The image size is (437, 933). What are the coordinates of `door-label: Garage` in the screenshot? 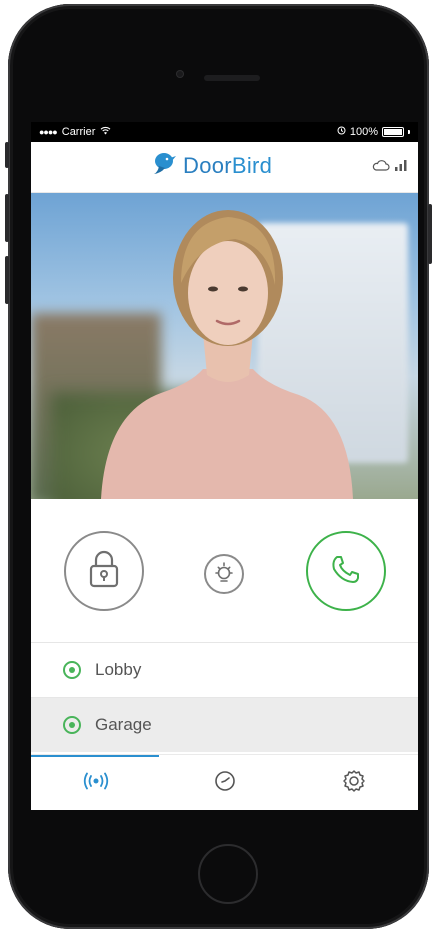 It's located at (123, 724).